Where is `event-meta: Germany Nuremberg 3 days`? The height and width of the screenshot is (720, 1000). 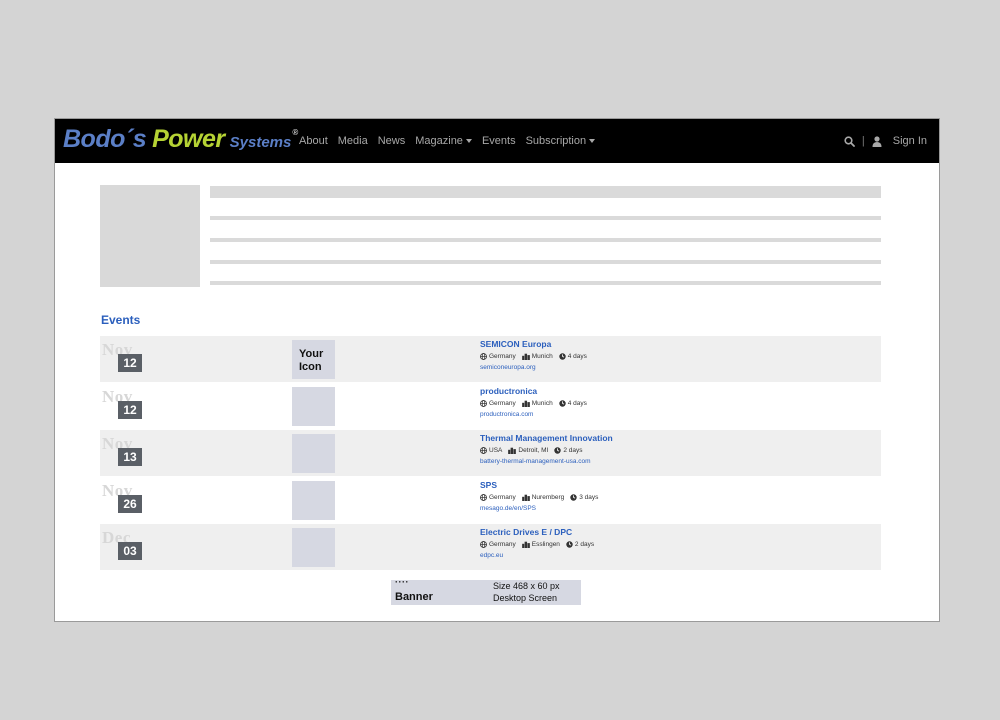
event-meta: Germany Nuremberg 3 days is located at coordinates (540, 497).